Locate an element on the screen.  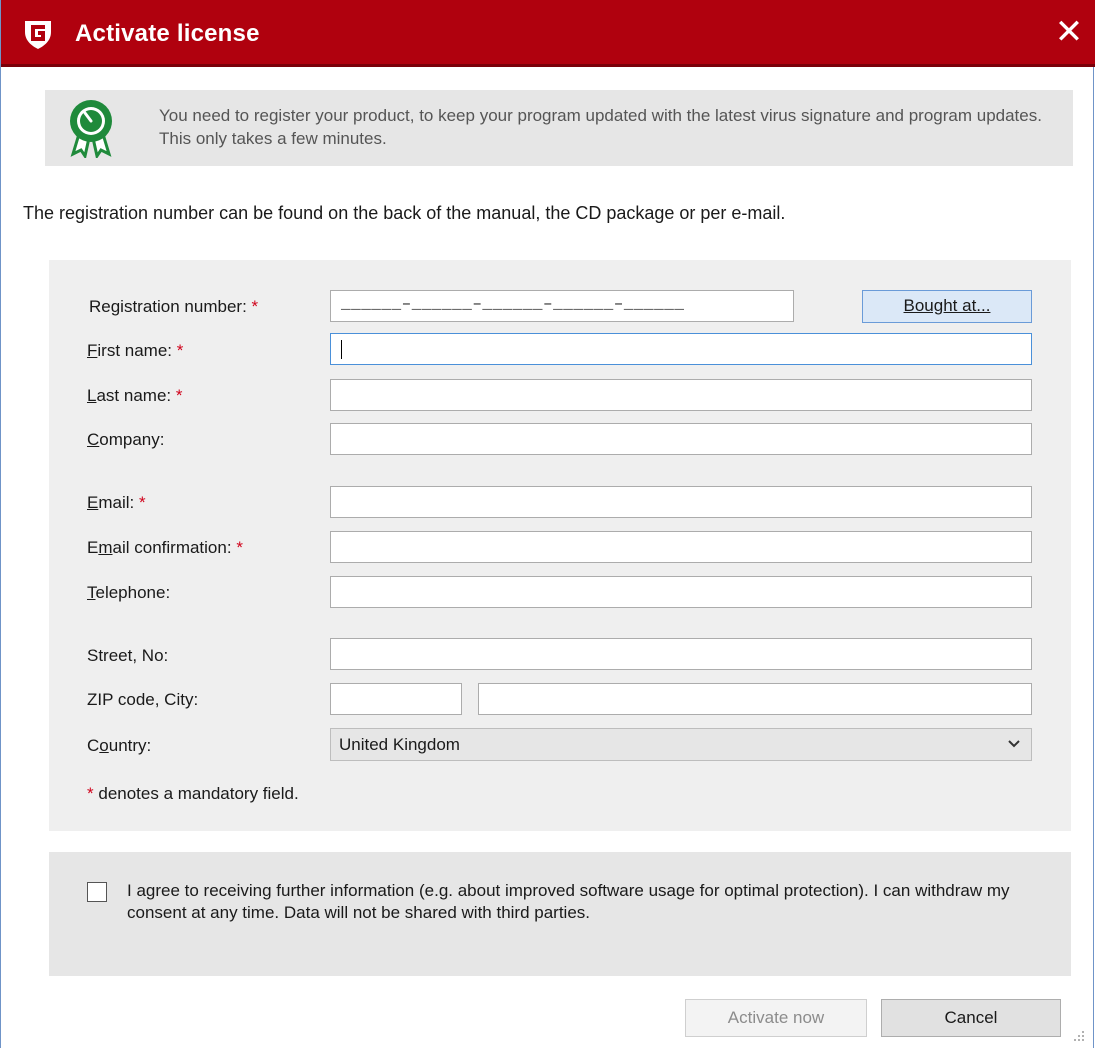
mandatory-note: * denotes a mandatory field. is located at coordinates (193, 794).